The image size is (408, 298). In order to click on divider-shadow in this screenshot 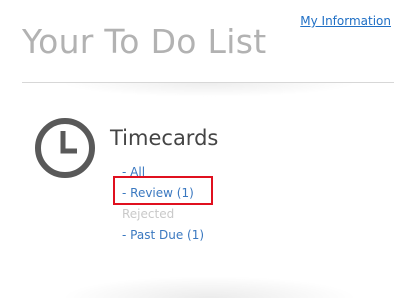, I will do `click(209, 90)`.